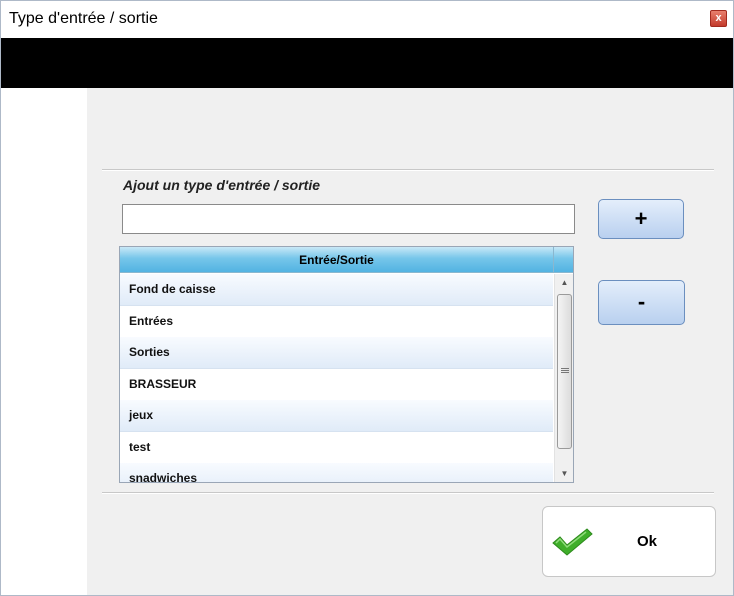 This screenshot has height=596, width=734. I want to click on scroll-down-arrow-icon: ▼, so click(564, 473).